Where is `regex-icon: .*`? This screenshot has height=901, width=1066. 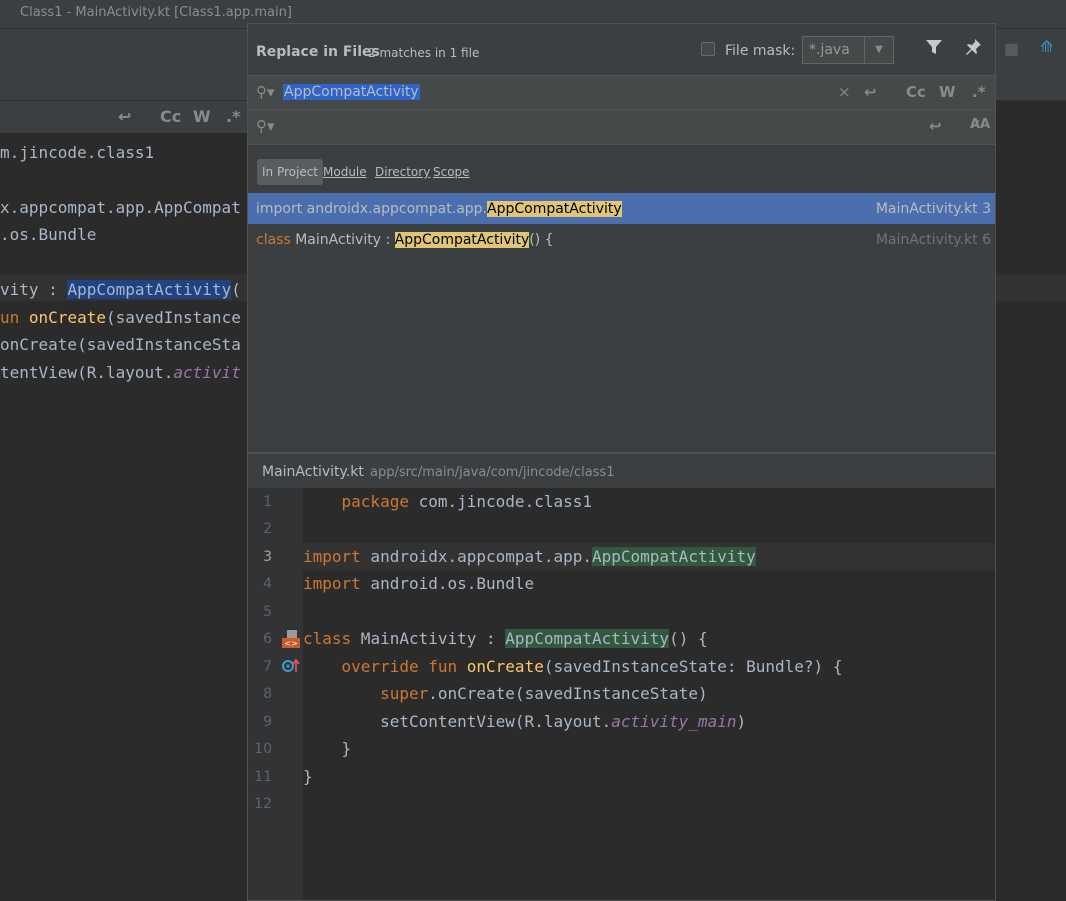 regex-icon: .* is located at coordinates (233, 116).